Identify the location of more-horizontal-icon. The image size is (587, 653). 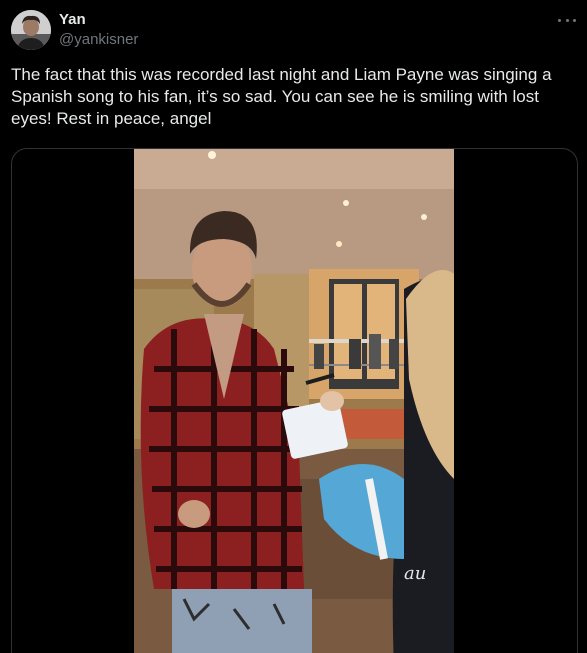
(559, 20).